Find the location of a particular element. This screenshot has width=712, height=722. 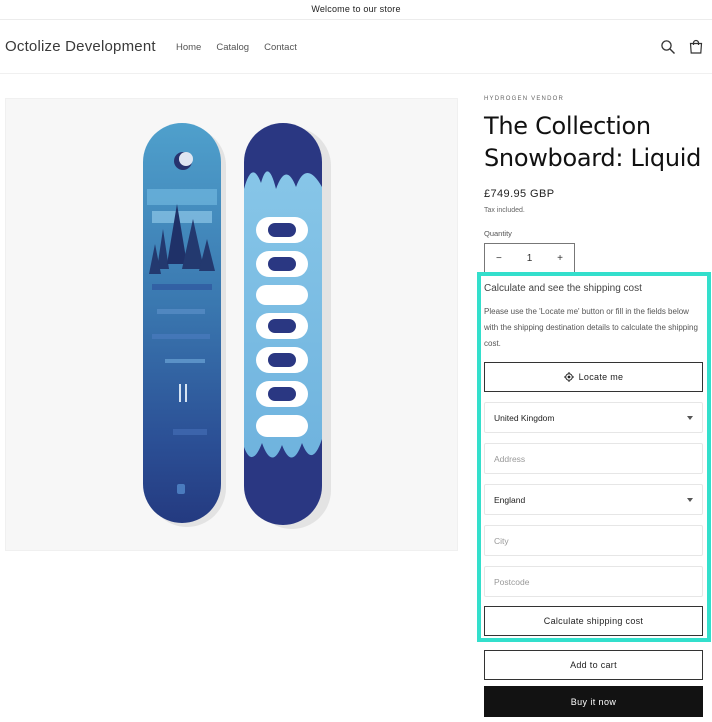

address-field: Address is located at coordinates (593, 458).